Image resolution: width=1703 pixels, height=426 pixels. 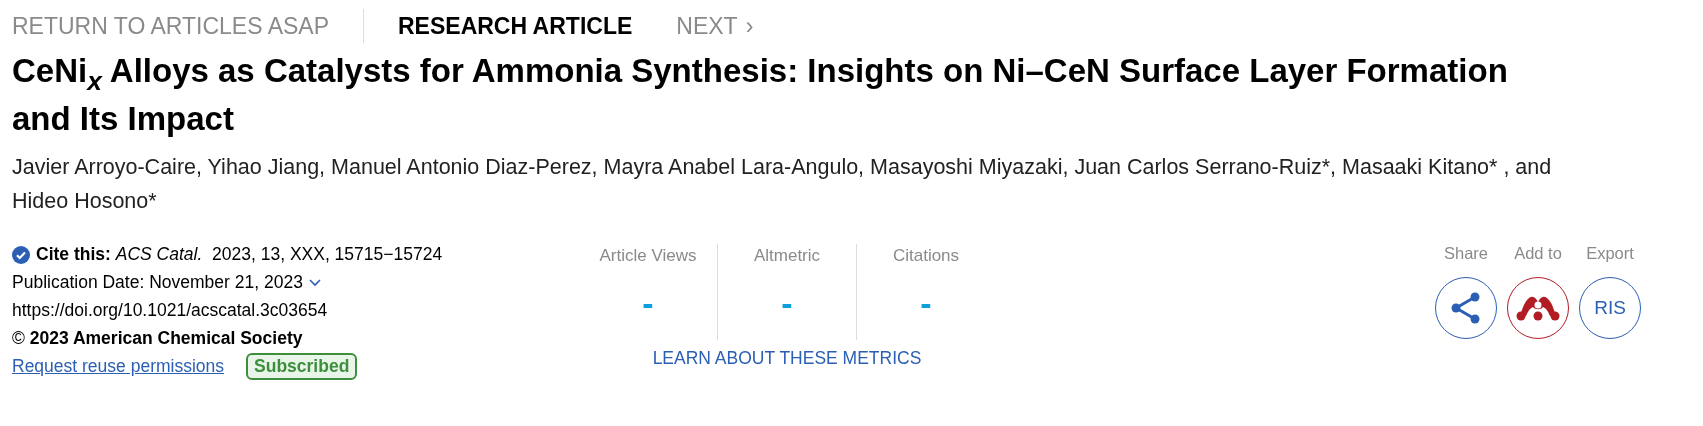 I want to click on author-list: Javier Arroyo-Caire, Yihao Jiang, Manuel Antonio Diaz-Perez, Mayra Anabel Lara-Angulo, Masayoshi Miyazaki, Juan Carlos Serrano-Ruiz*, Masaaki Kitano* , and Hideo Hosono*, so click(x=792, y=183).